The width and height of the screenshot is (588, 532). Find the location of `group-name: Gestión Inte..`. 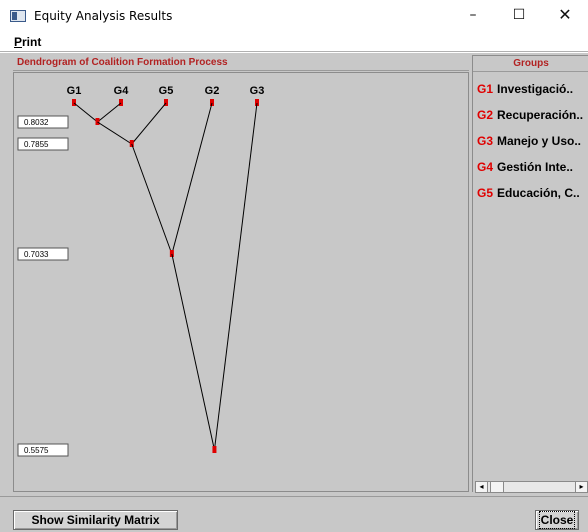

group-name: Gestión Inte.. is located at coordinates (535, 167).